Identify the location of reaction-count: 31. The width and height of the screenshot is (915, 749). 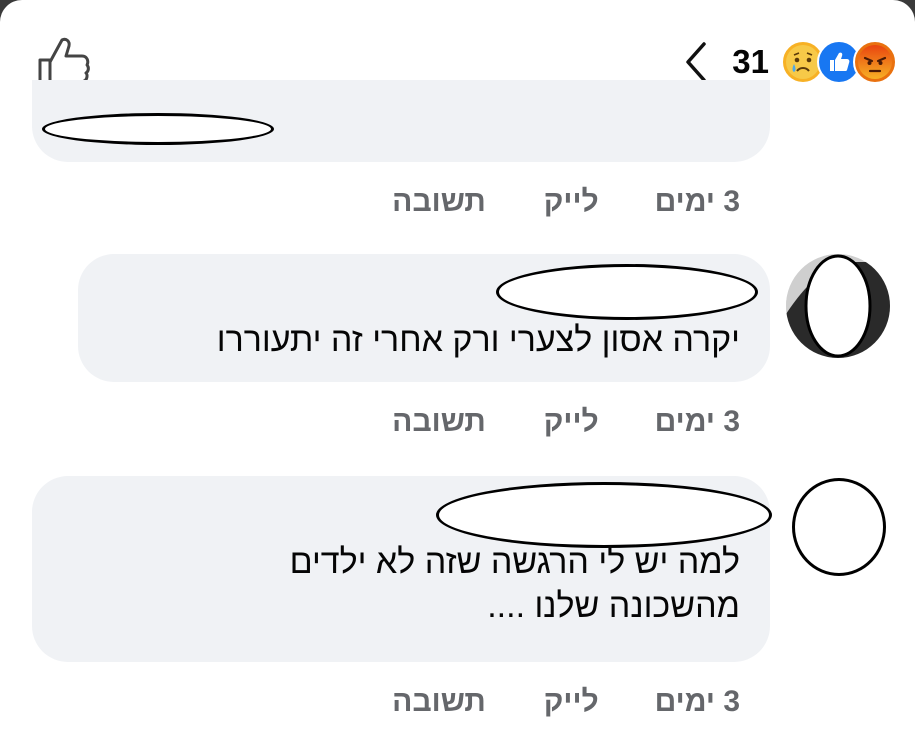
(750, 61).